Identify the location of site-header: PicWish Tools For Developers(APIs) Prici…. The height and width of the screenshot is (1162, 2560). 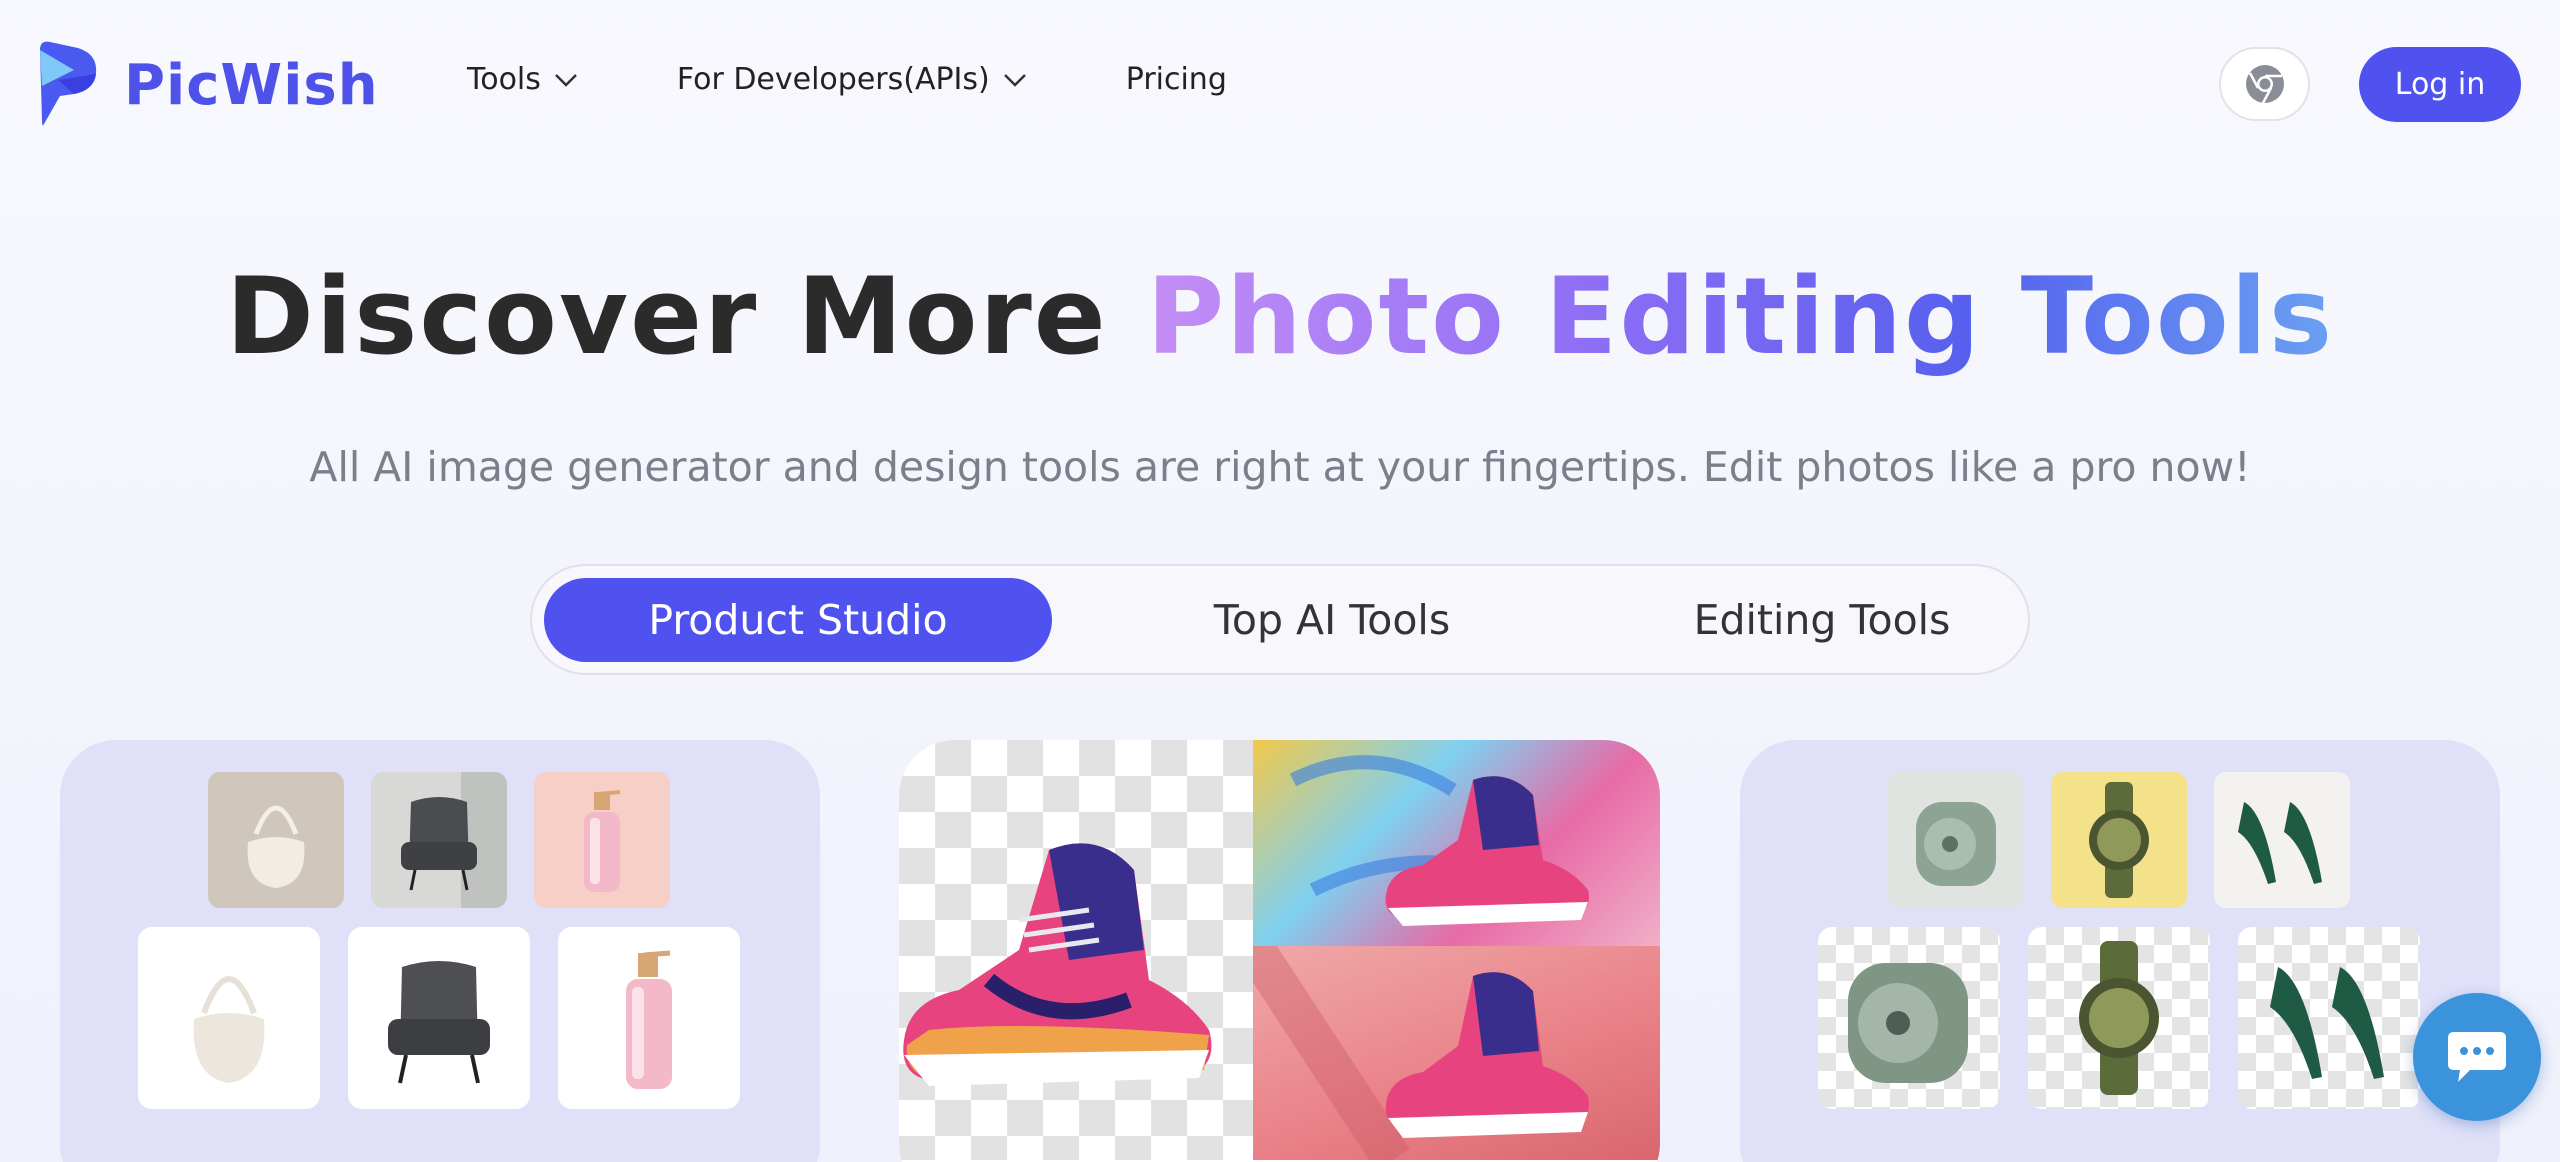
(1280, 85).